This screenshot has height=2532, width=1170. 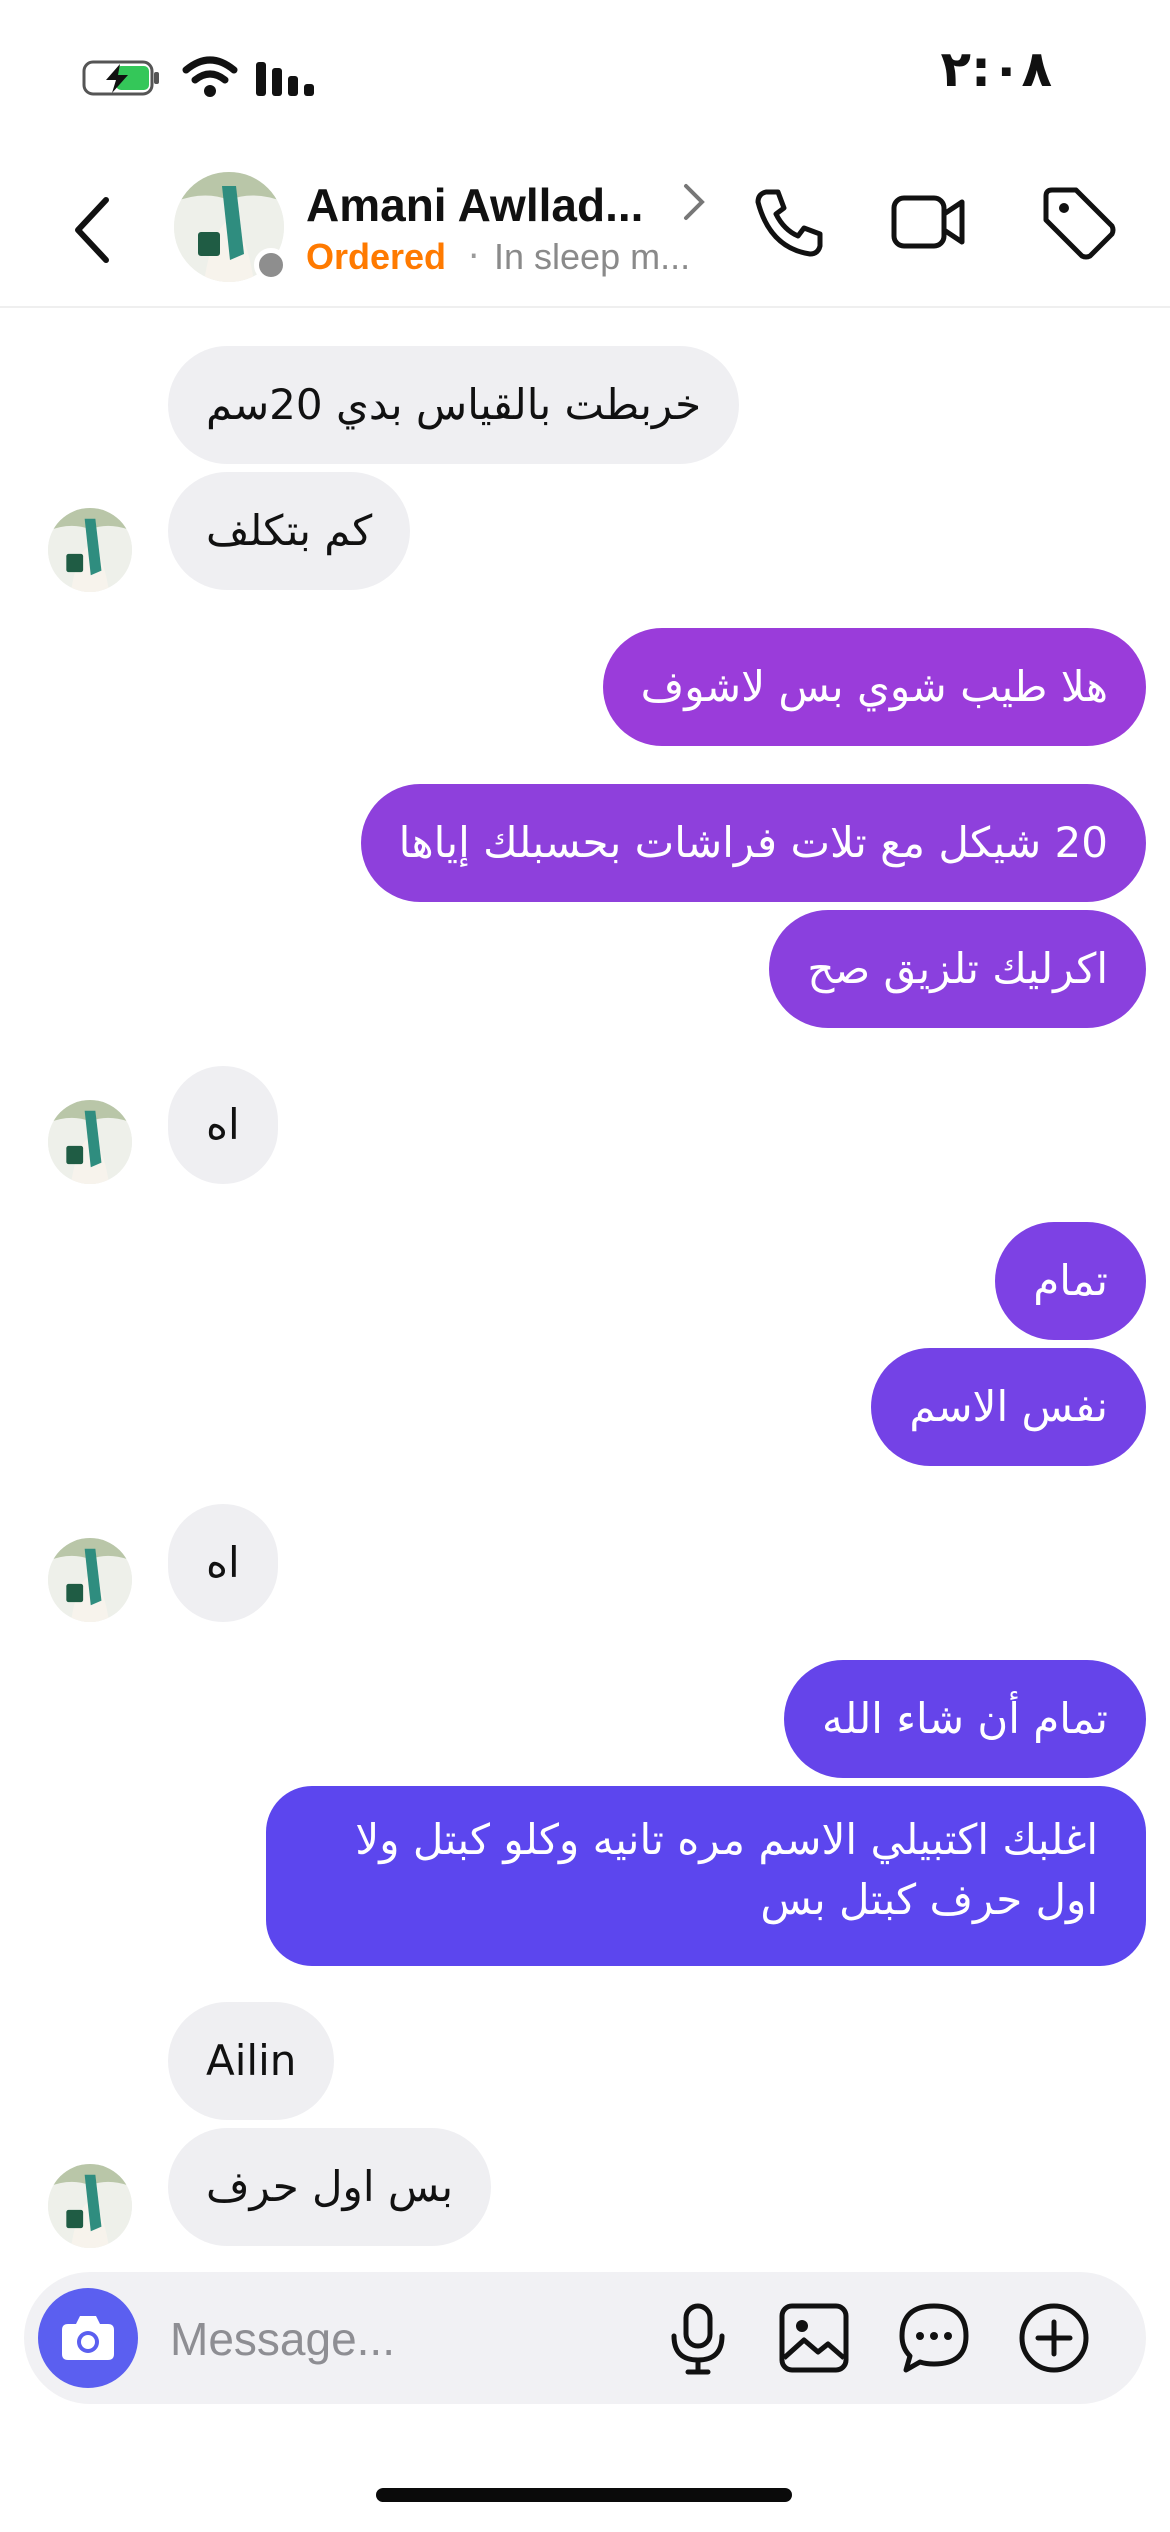 I want to click on image-icon, so click(x=814, y=2338).